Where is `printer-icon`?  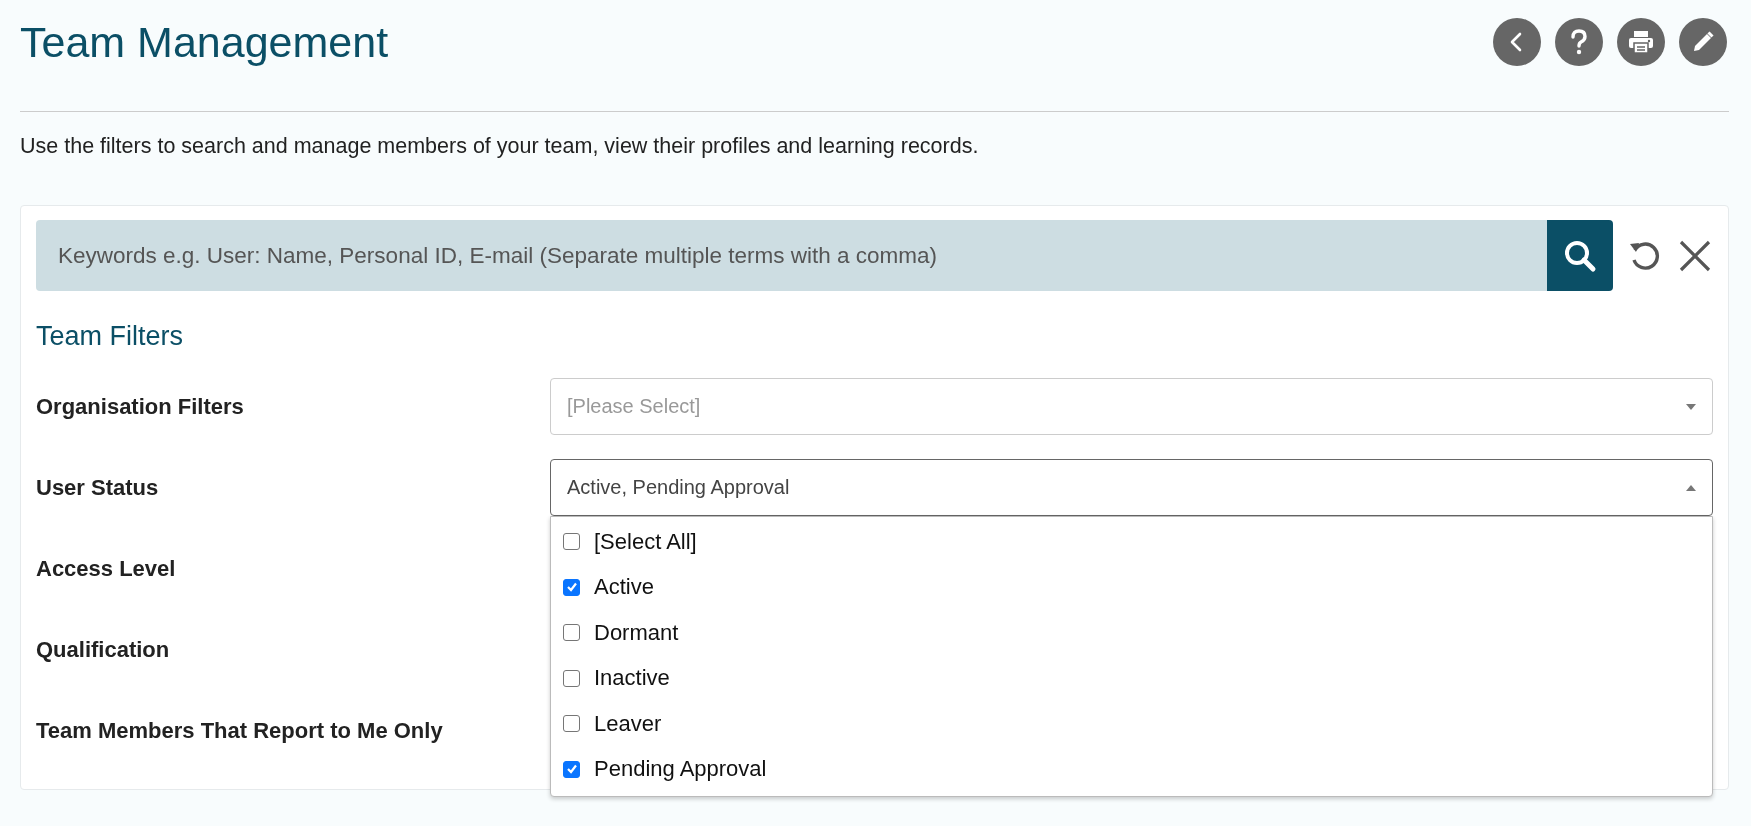
printer-icon is located at coordinates (1641, 42).